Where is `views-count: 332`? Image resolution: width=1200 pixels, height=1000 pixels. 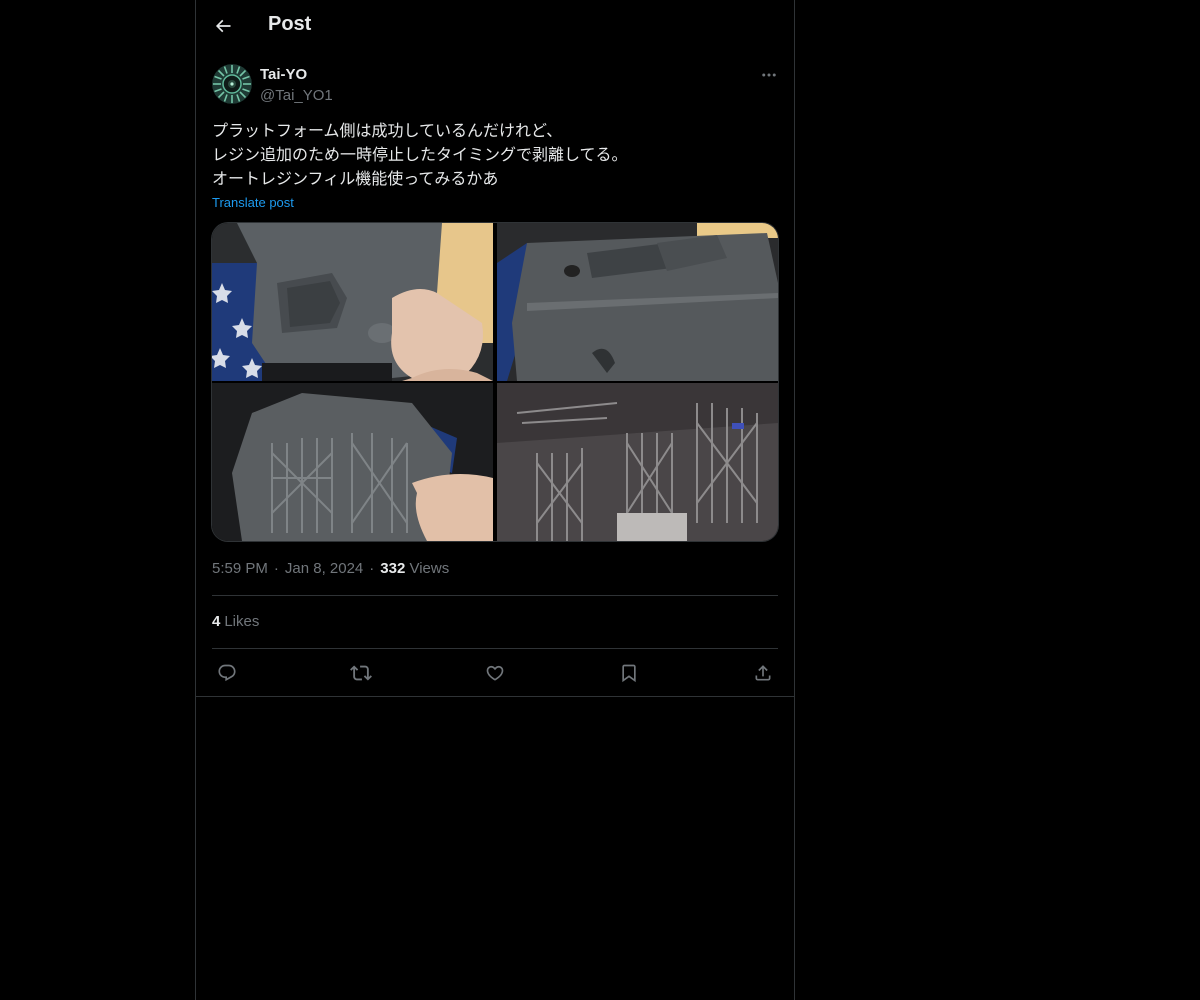 views-count: 332 is located at coordinates (393, 568).